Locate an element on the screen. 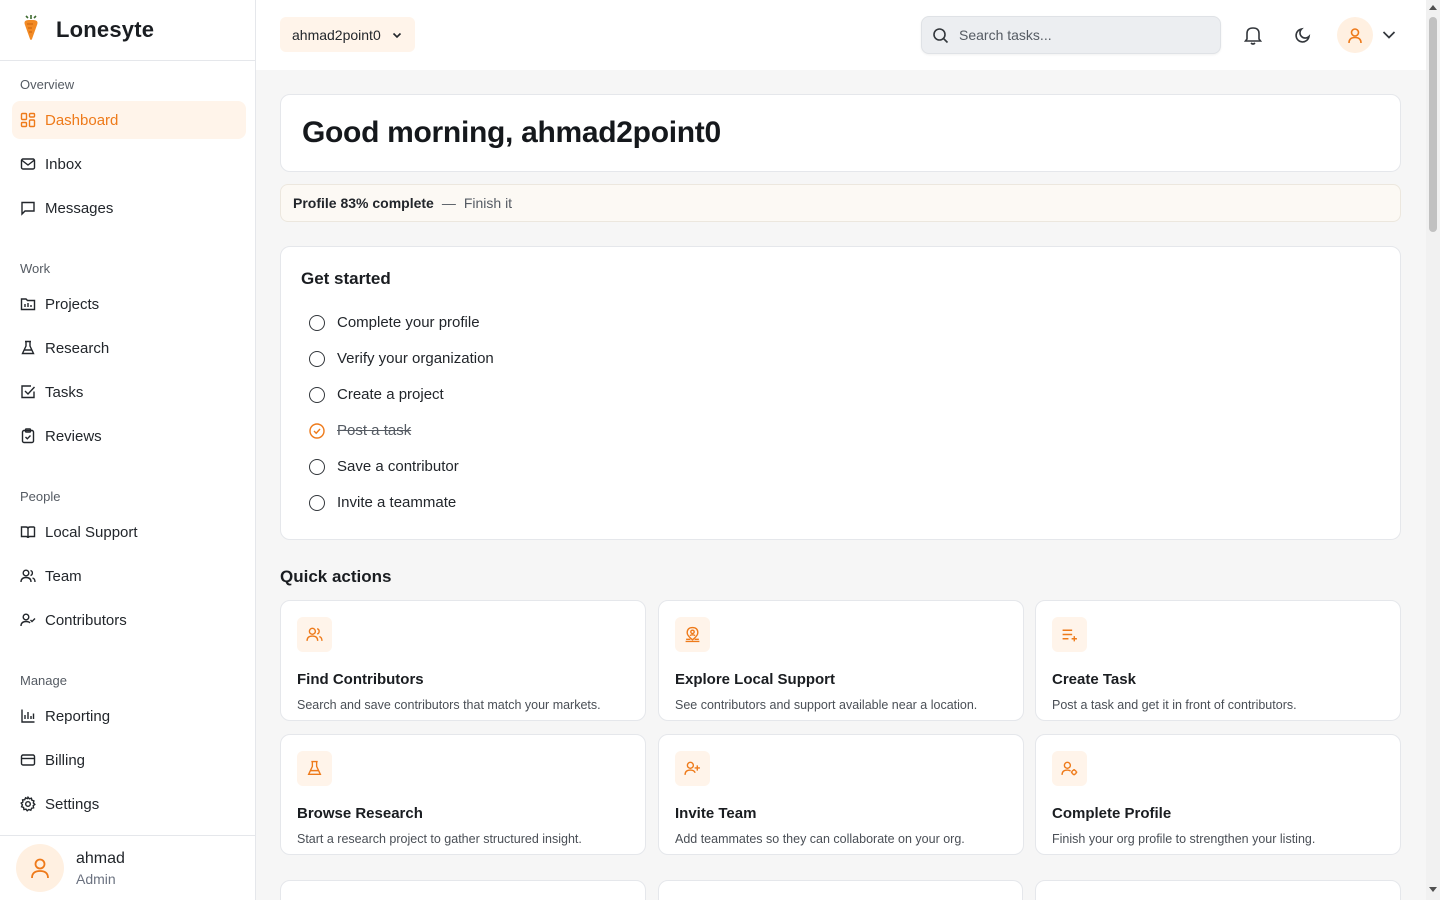 The height and width of the screenshot is (900, 1440). sidebar-item-label: Dashboard is located at coordinates (82, 120).